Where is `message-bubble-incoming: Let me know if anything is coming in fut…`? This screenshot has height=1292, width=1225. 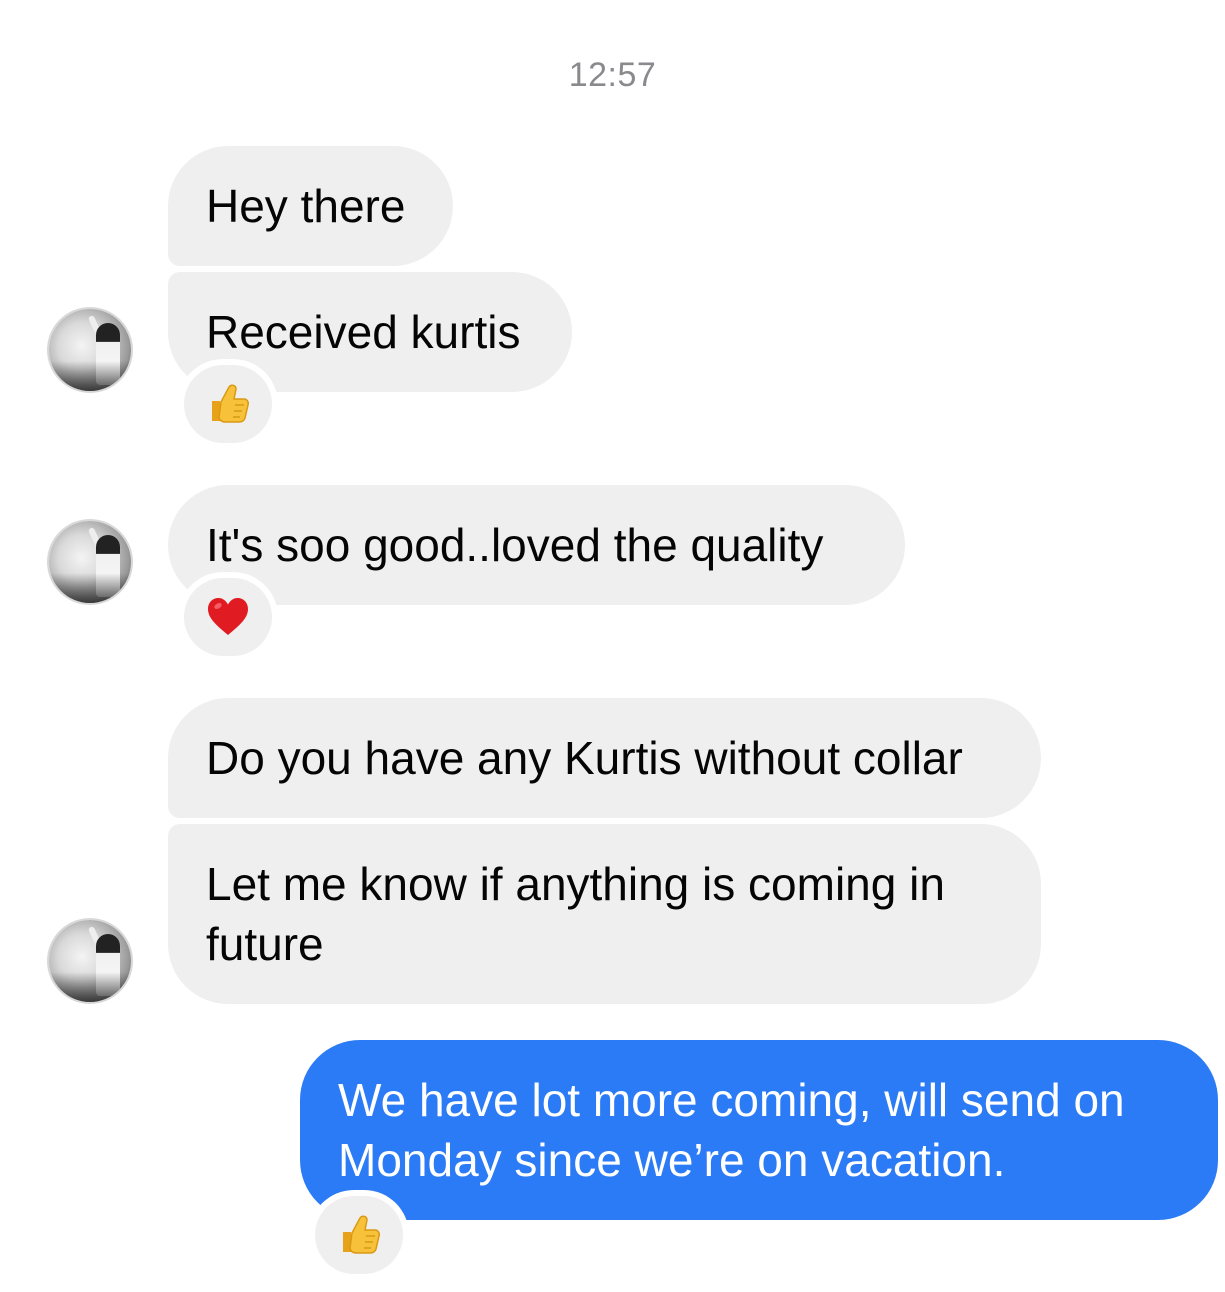 message-bubble-incoming: Let me know if anything is coming in fut… is located at coordinates (604, 914).